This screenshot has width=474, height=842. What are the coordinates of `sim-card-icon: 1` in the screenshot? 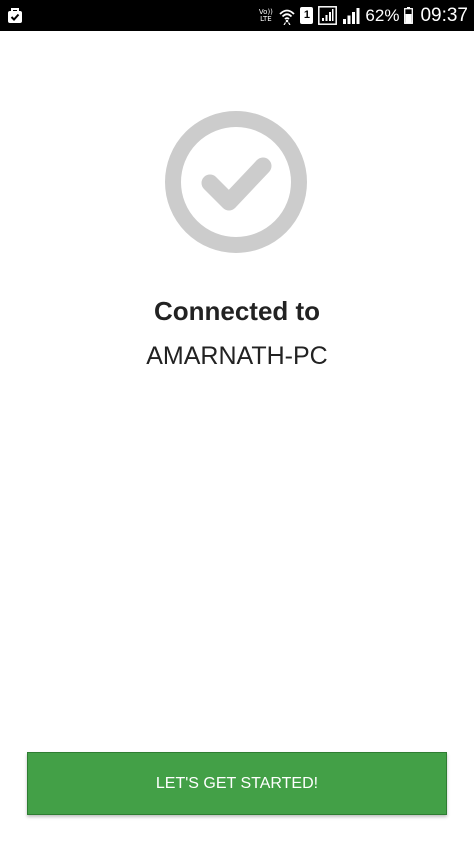 It's located at (307, 15).